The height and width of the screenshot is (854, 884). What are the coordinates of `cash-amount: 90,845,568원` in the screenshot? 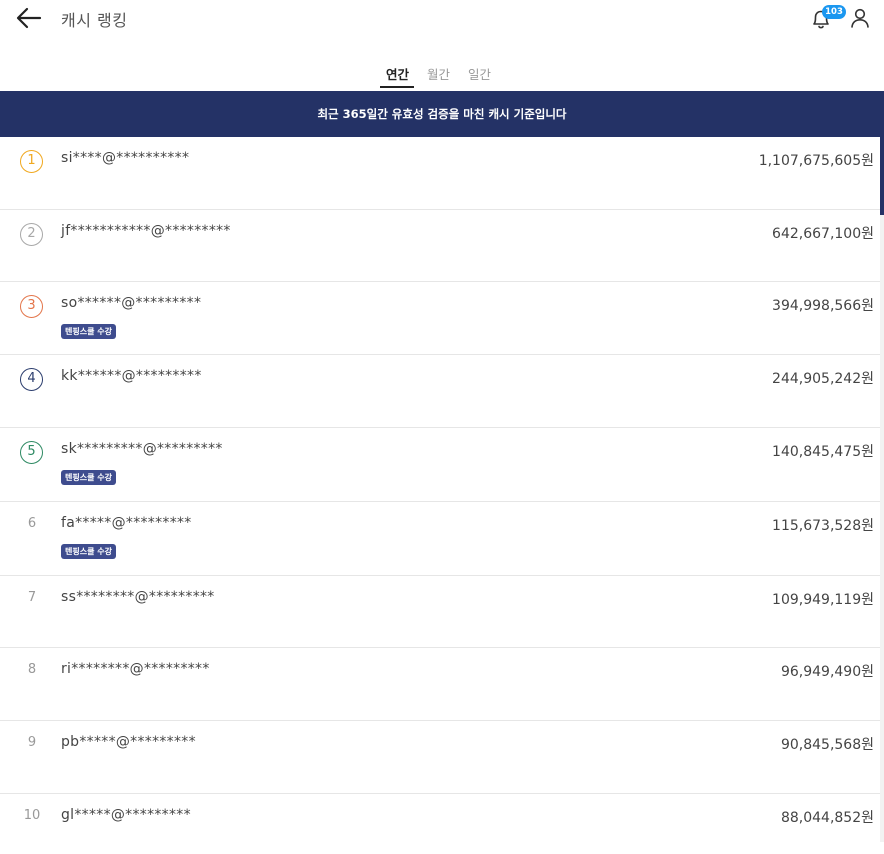 It's located at (827, 745).